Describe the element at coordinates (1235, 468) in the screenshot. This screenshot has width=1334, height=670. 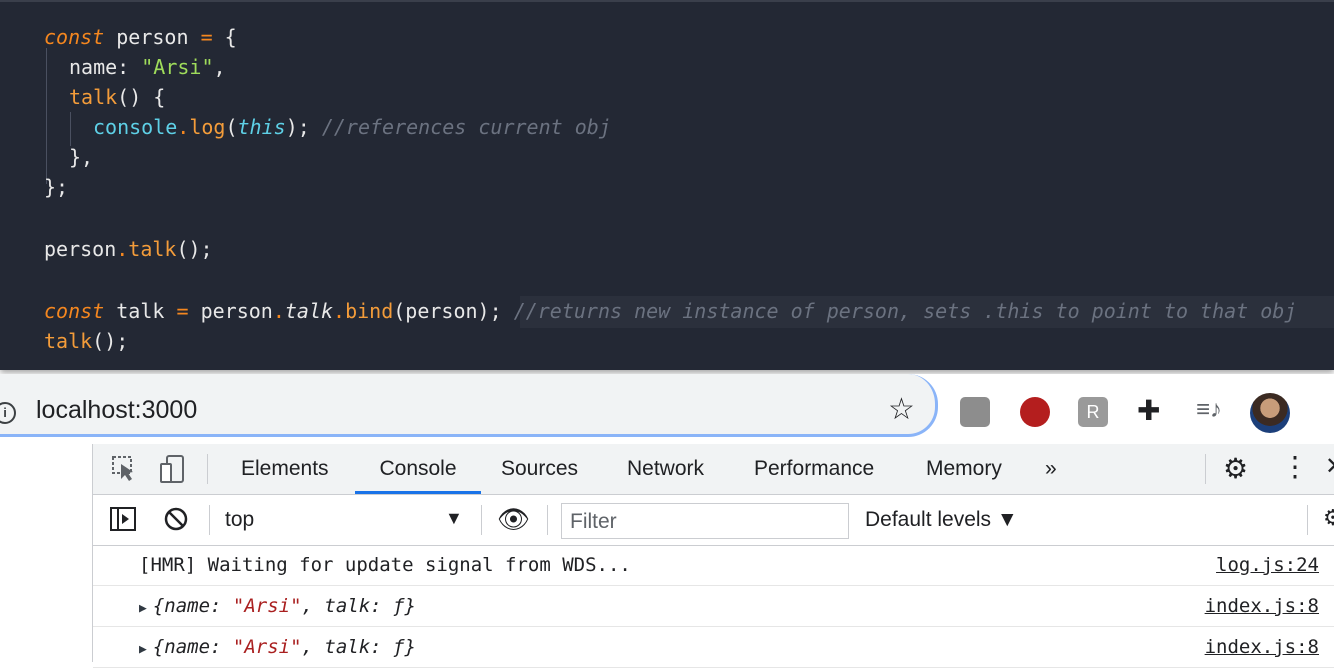
I see `settings-gear-icon: ⚙` at that location.